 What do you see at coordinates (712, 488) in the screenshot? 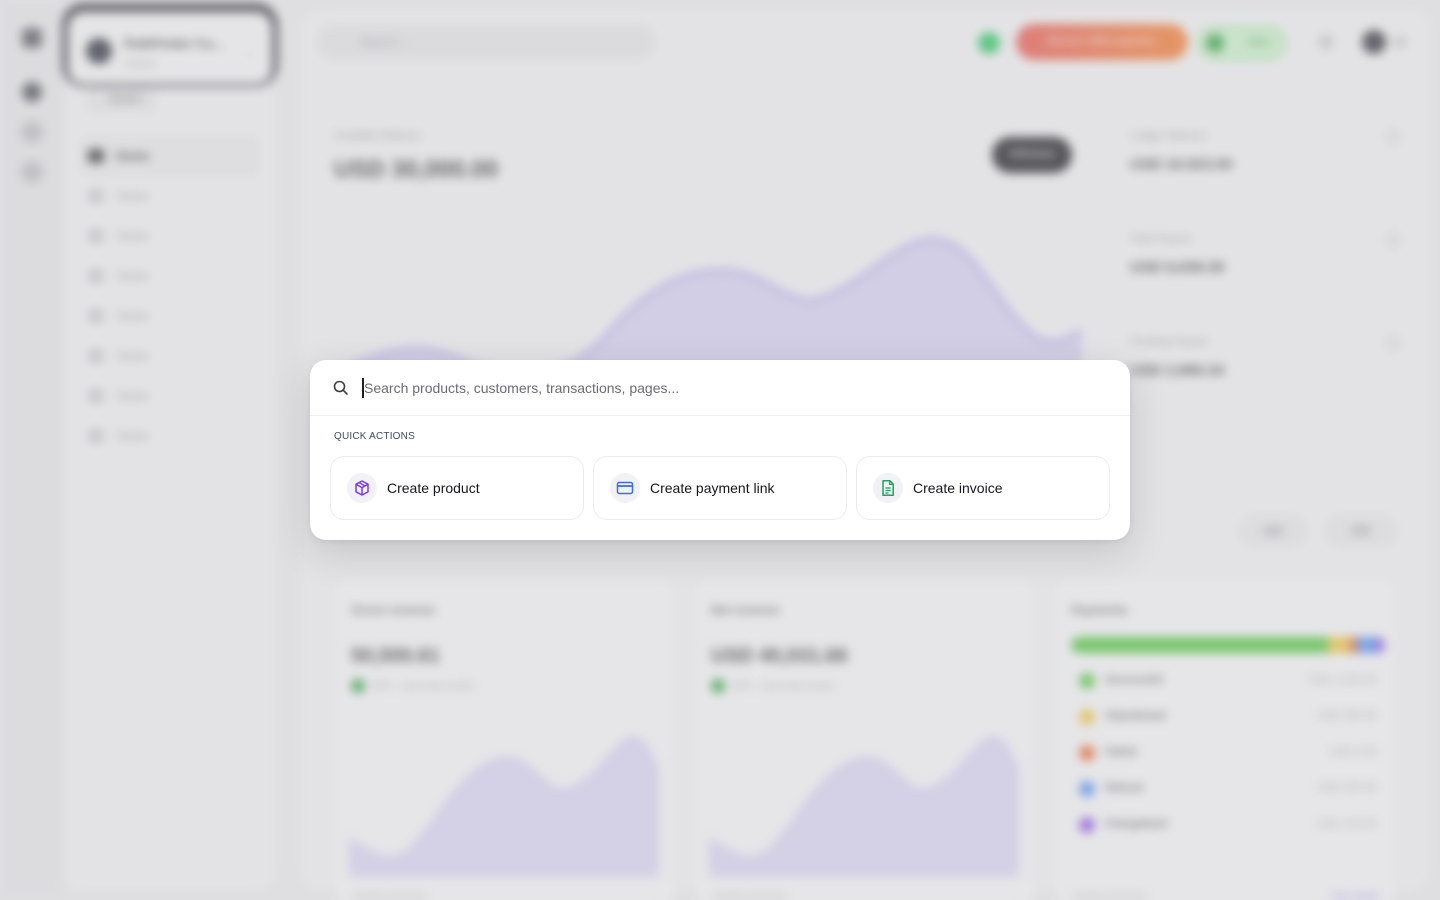
I see `action-label: Create payment link` at bounding box center [712, 488].